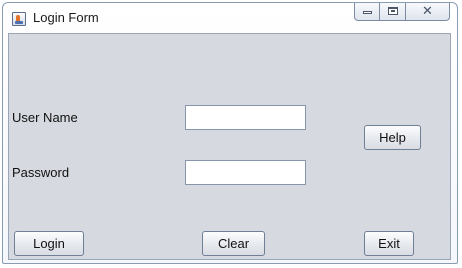 The height and width of the screenshot is (268, 462). I want to click on maximize-button, so click(393, 12).